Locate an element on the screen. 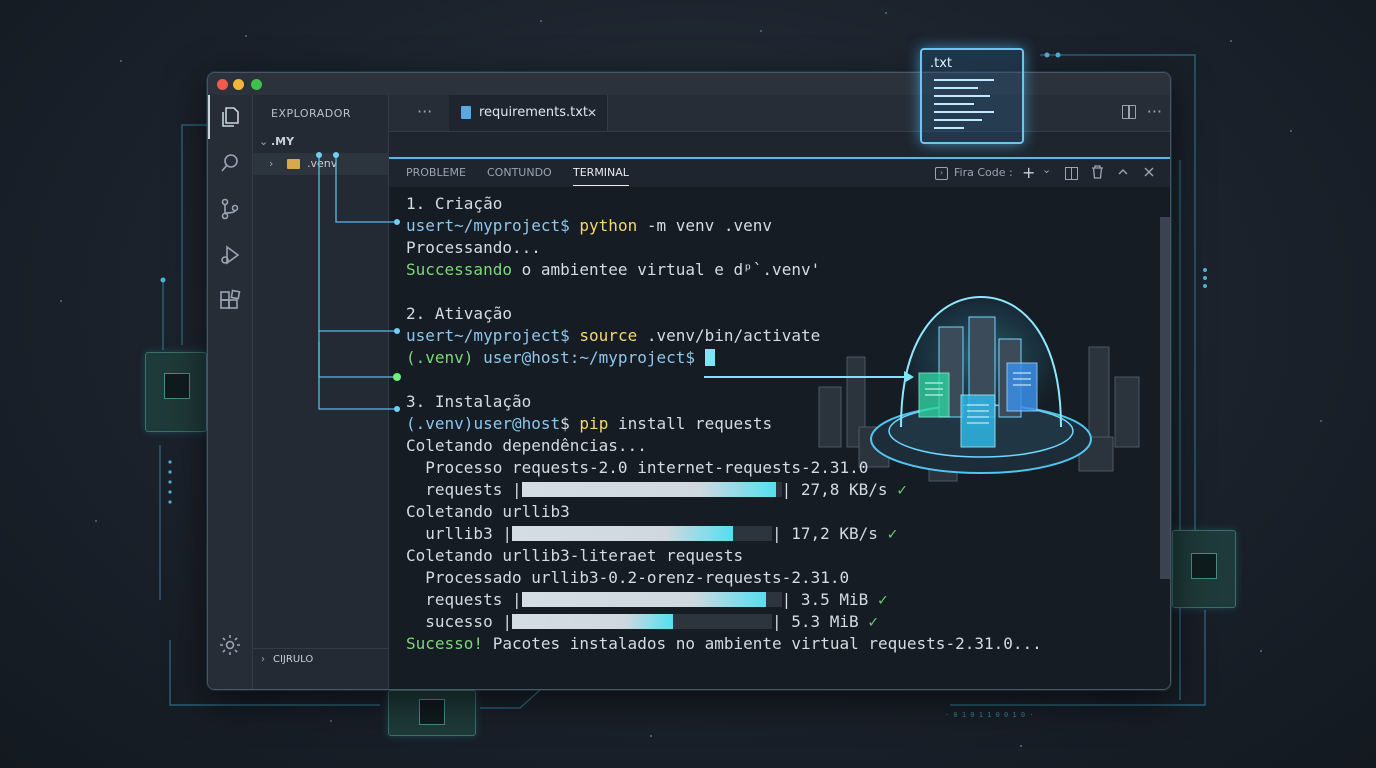 The width and height of the screenshot is (1376, 768). terminal-cursor is located at coordinates (709, 357).